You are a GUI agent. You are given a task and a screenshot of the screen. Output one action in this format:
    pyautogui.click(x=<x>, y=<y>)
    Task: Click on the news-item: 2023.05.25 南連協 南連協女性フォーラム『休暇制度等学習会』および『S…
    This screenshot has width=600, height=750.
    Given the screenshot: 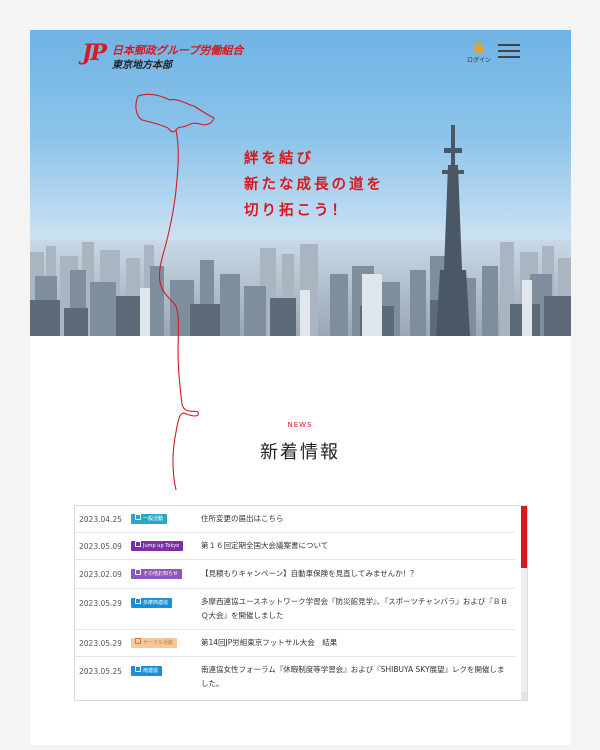 What is the action you would take?
    pyautogui.click(x=295, y=677)
    